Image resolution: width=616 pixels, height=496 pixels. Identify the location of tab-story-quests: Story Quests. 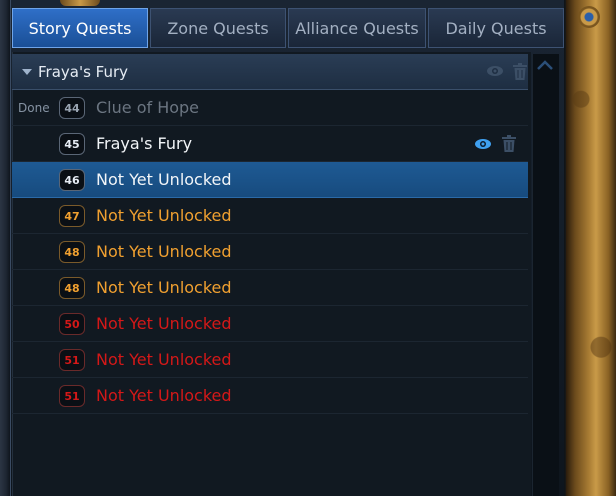
(80, 28).